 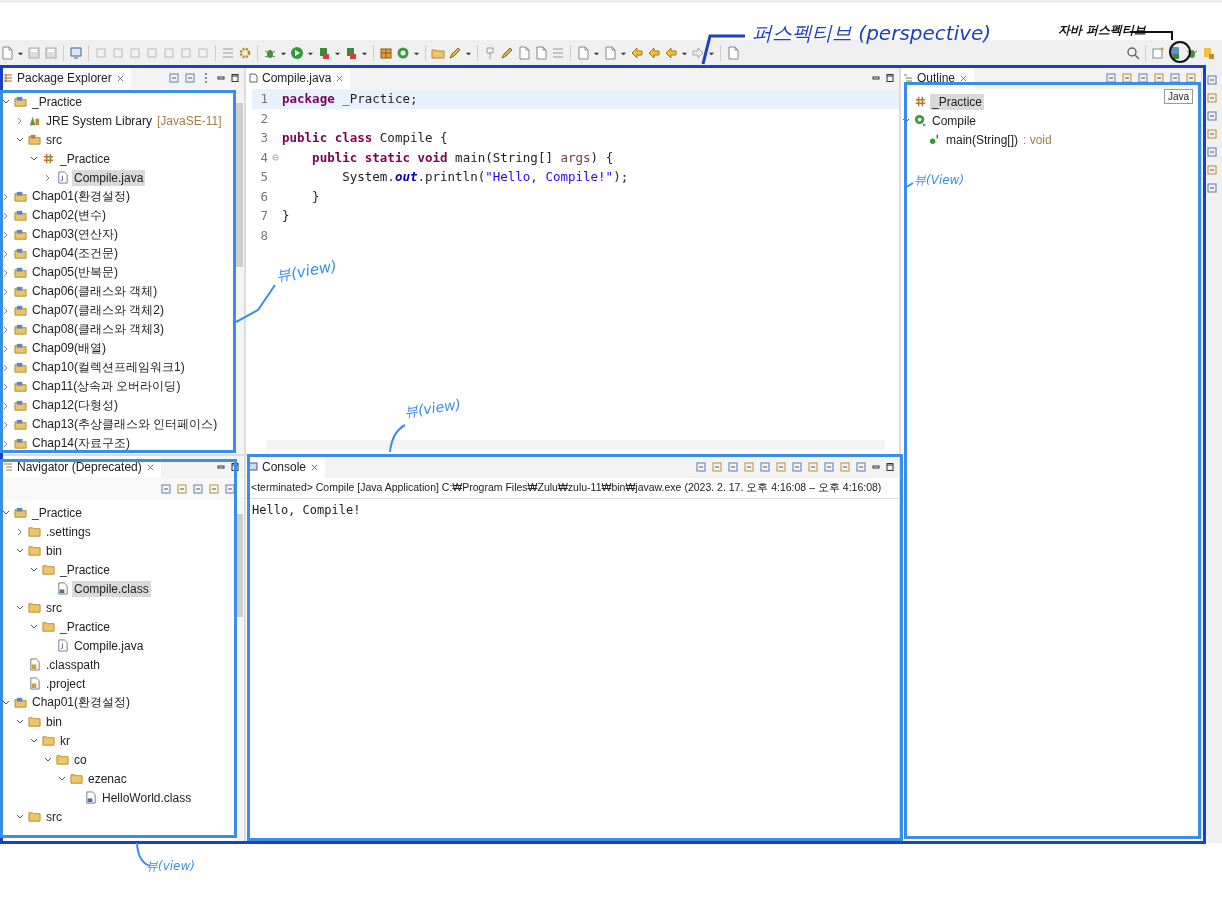 What do you see at coordinates (76, 53) in the screenshot?
I see `terminal-icon` at bounding box center [76, 53].